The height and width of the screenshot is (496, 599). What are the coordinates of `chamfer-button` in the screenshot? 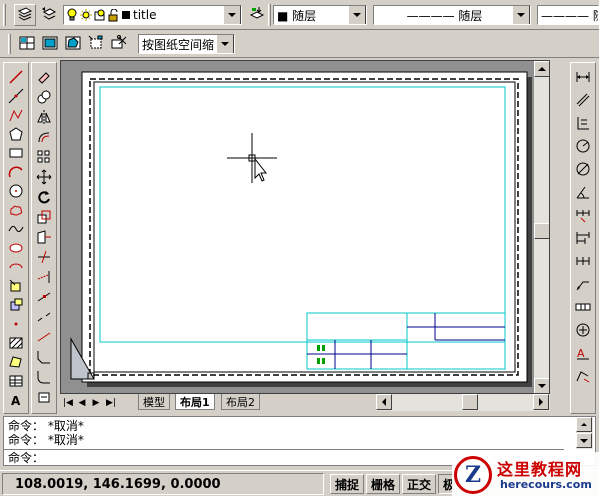 It's located at (44, 358).